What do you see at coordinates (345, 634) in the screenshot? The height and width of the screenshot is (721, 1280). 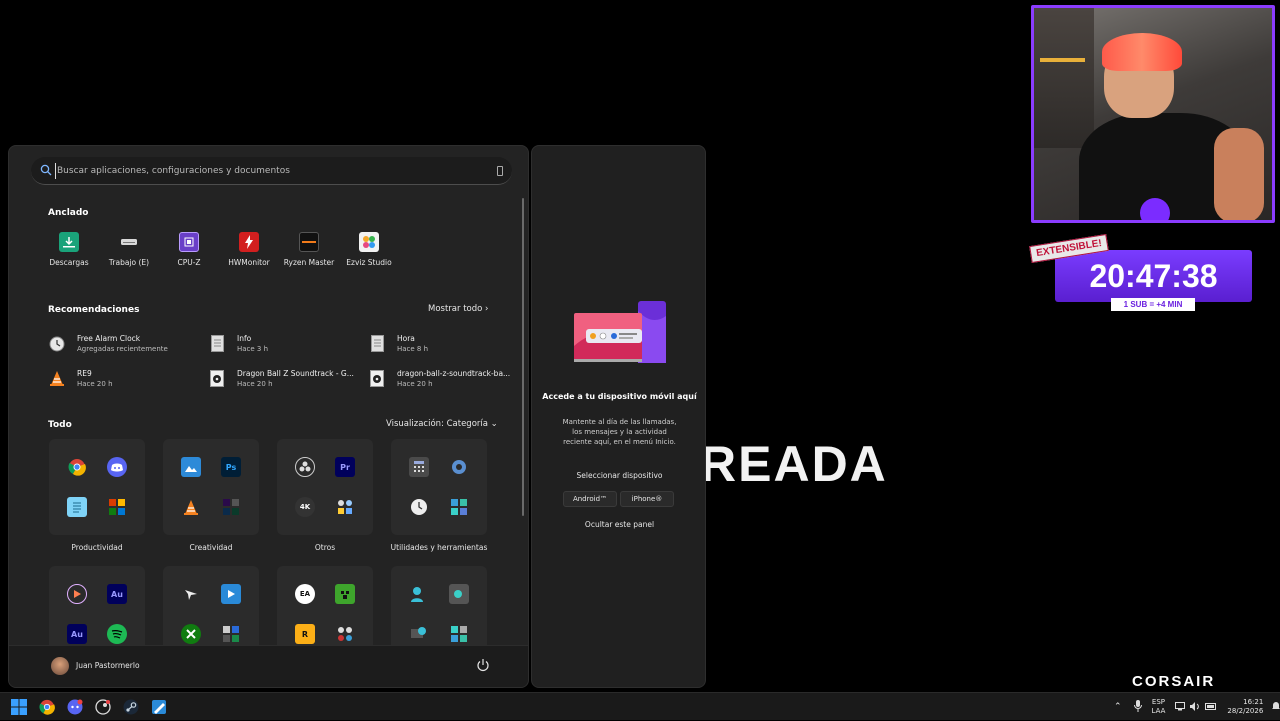 I see `gaming-tools-icon` at bounding box center [345, 634].